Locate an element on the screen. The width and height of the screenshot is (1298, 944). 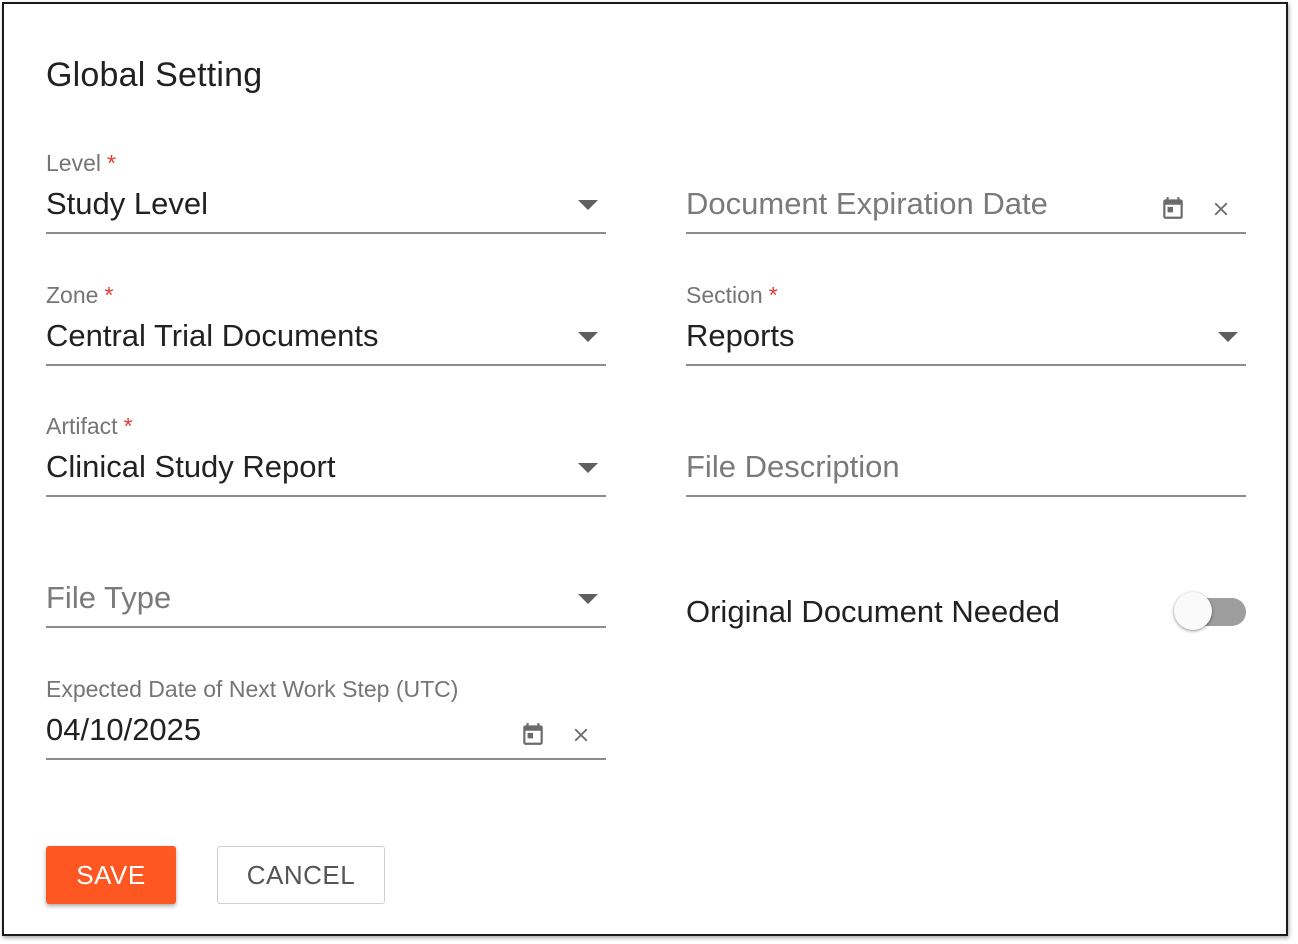
file-type-underline is located at coordinates (326, 627).